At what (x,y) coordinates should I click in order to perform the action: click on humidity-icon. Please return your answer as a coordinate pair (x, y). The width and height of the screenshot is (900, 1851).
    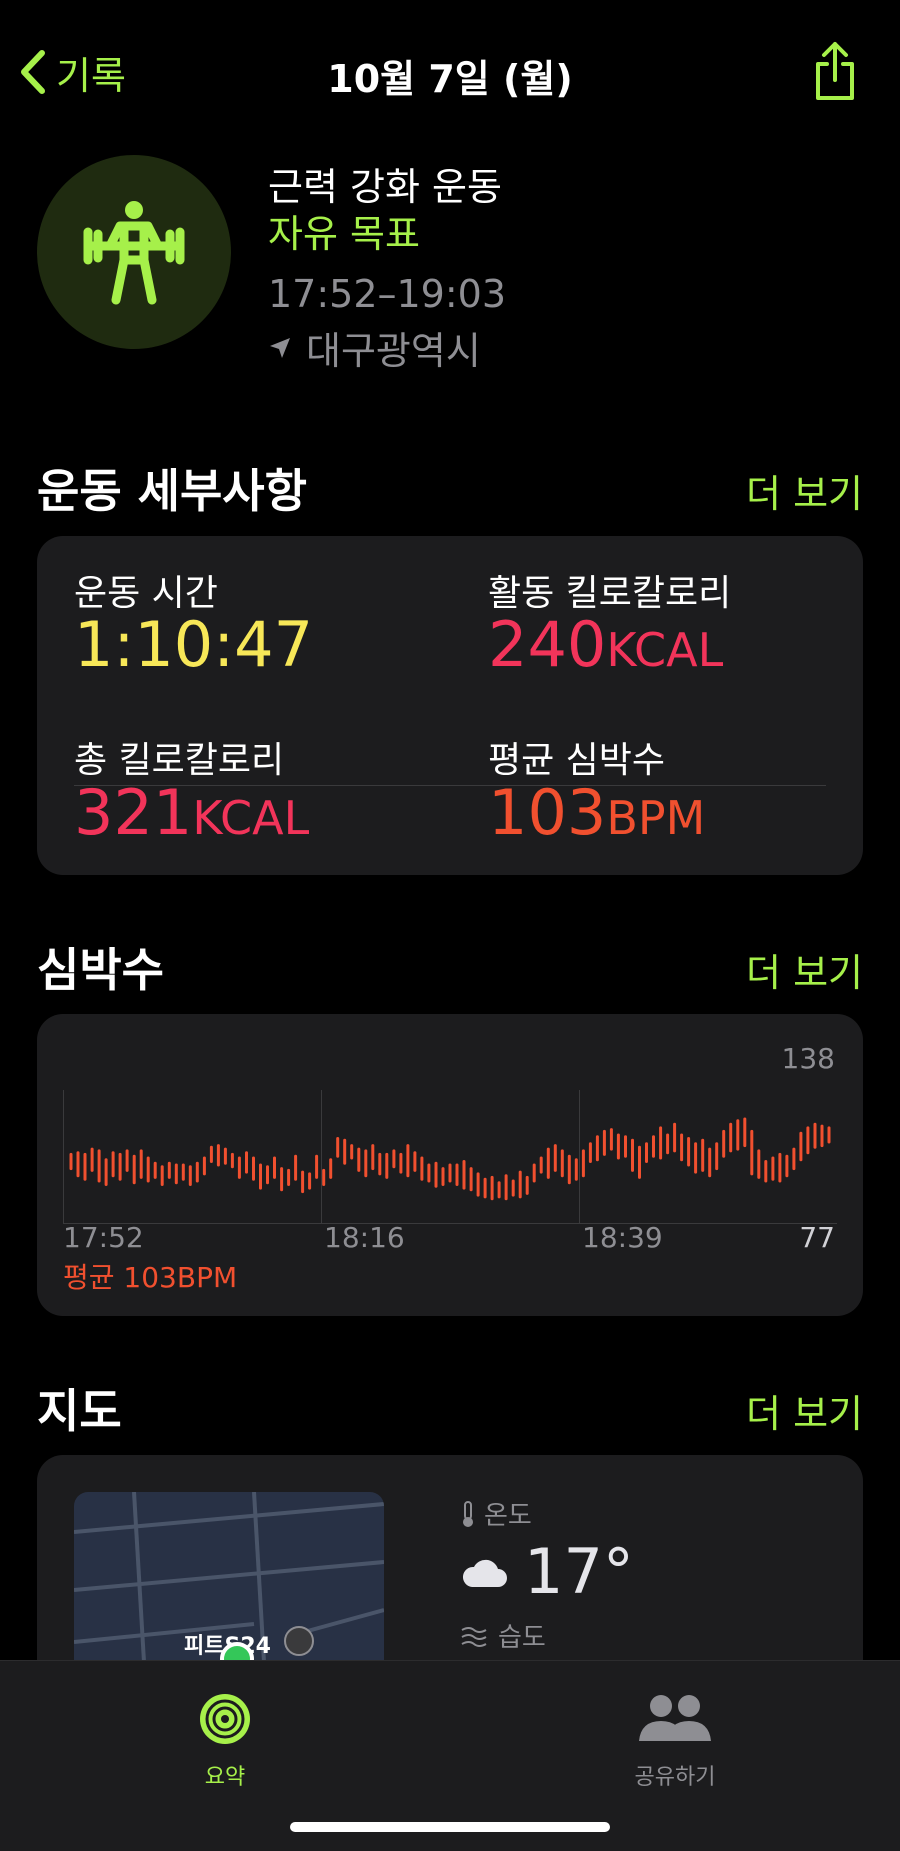
    Looking at the image, I should click on (474, 1636).